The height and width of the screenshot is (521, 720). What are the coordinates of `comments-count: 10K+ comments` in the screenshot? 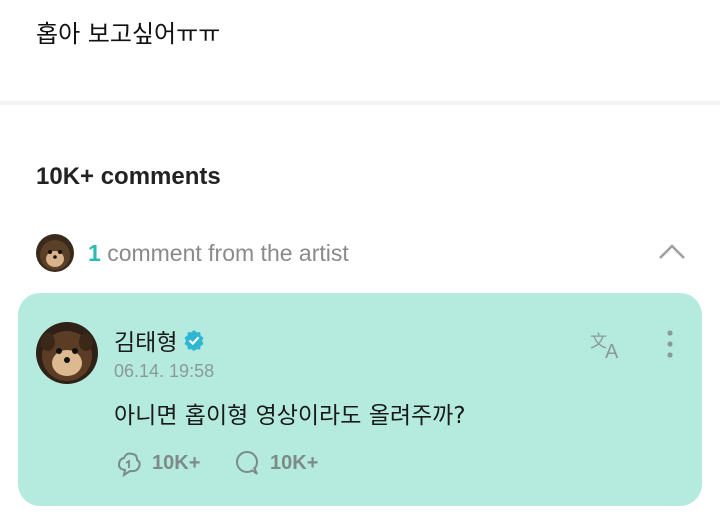 It's located at (128, 176).